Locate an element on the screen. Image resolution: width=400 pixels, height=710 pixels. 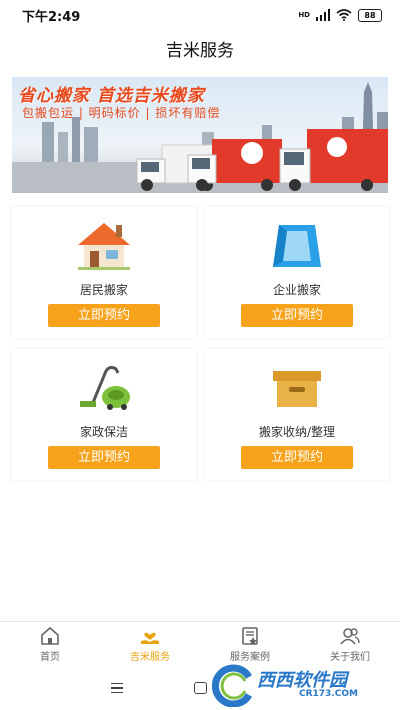
network-hd-label: HD is located at coordinates (304, 14).